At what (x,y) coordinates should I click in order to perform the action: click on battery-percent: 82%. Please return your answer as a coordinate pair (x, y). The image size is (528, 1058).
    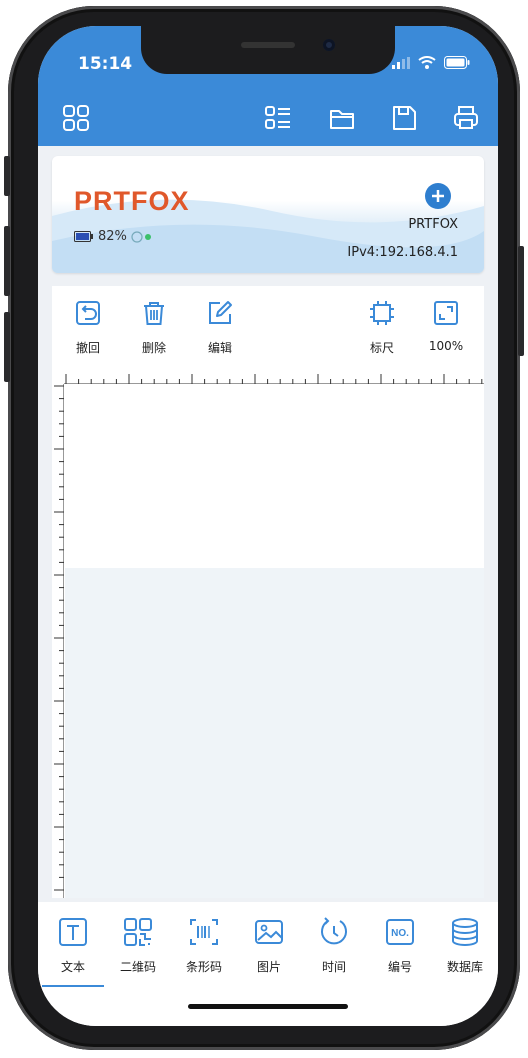
    Looking at the image, I should click on (112, 236).